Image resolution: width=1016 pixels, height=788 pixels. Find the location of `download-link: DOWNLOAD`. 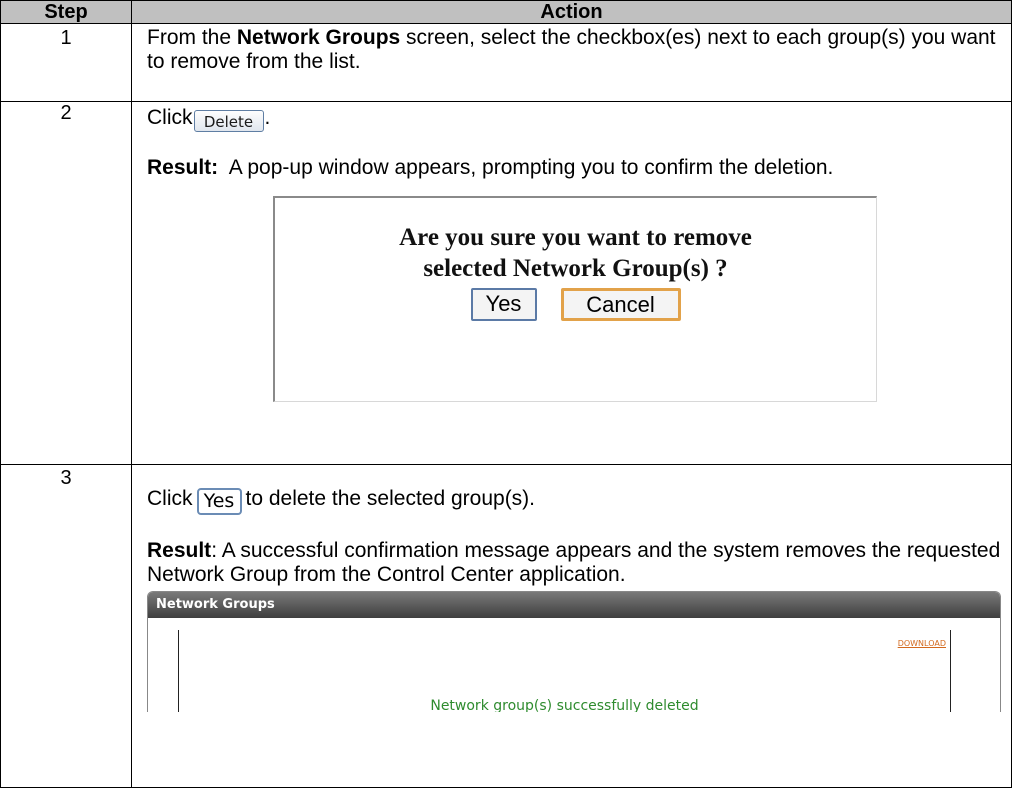

download-link: DOWNLOAD is located at coordinates (922, 644).